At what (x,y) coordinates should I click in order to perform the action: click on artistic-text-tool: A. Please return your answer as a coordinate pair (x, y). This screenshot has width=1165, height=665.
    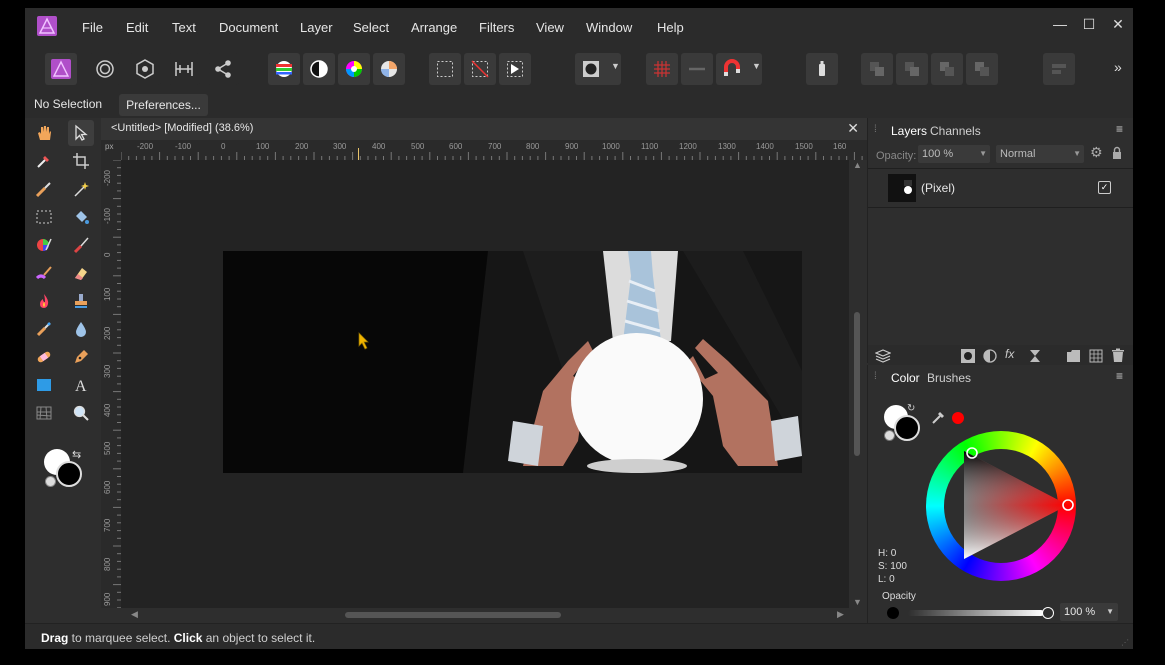
    Looking at the image, I should click on (81, 385).